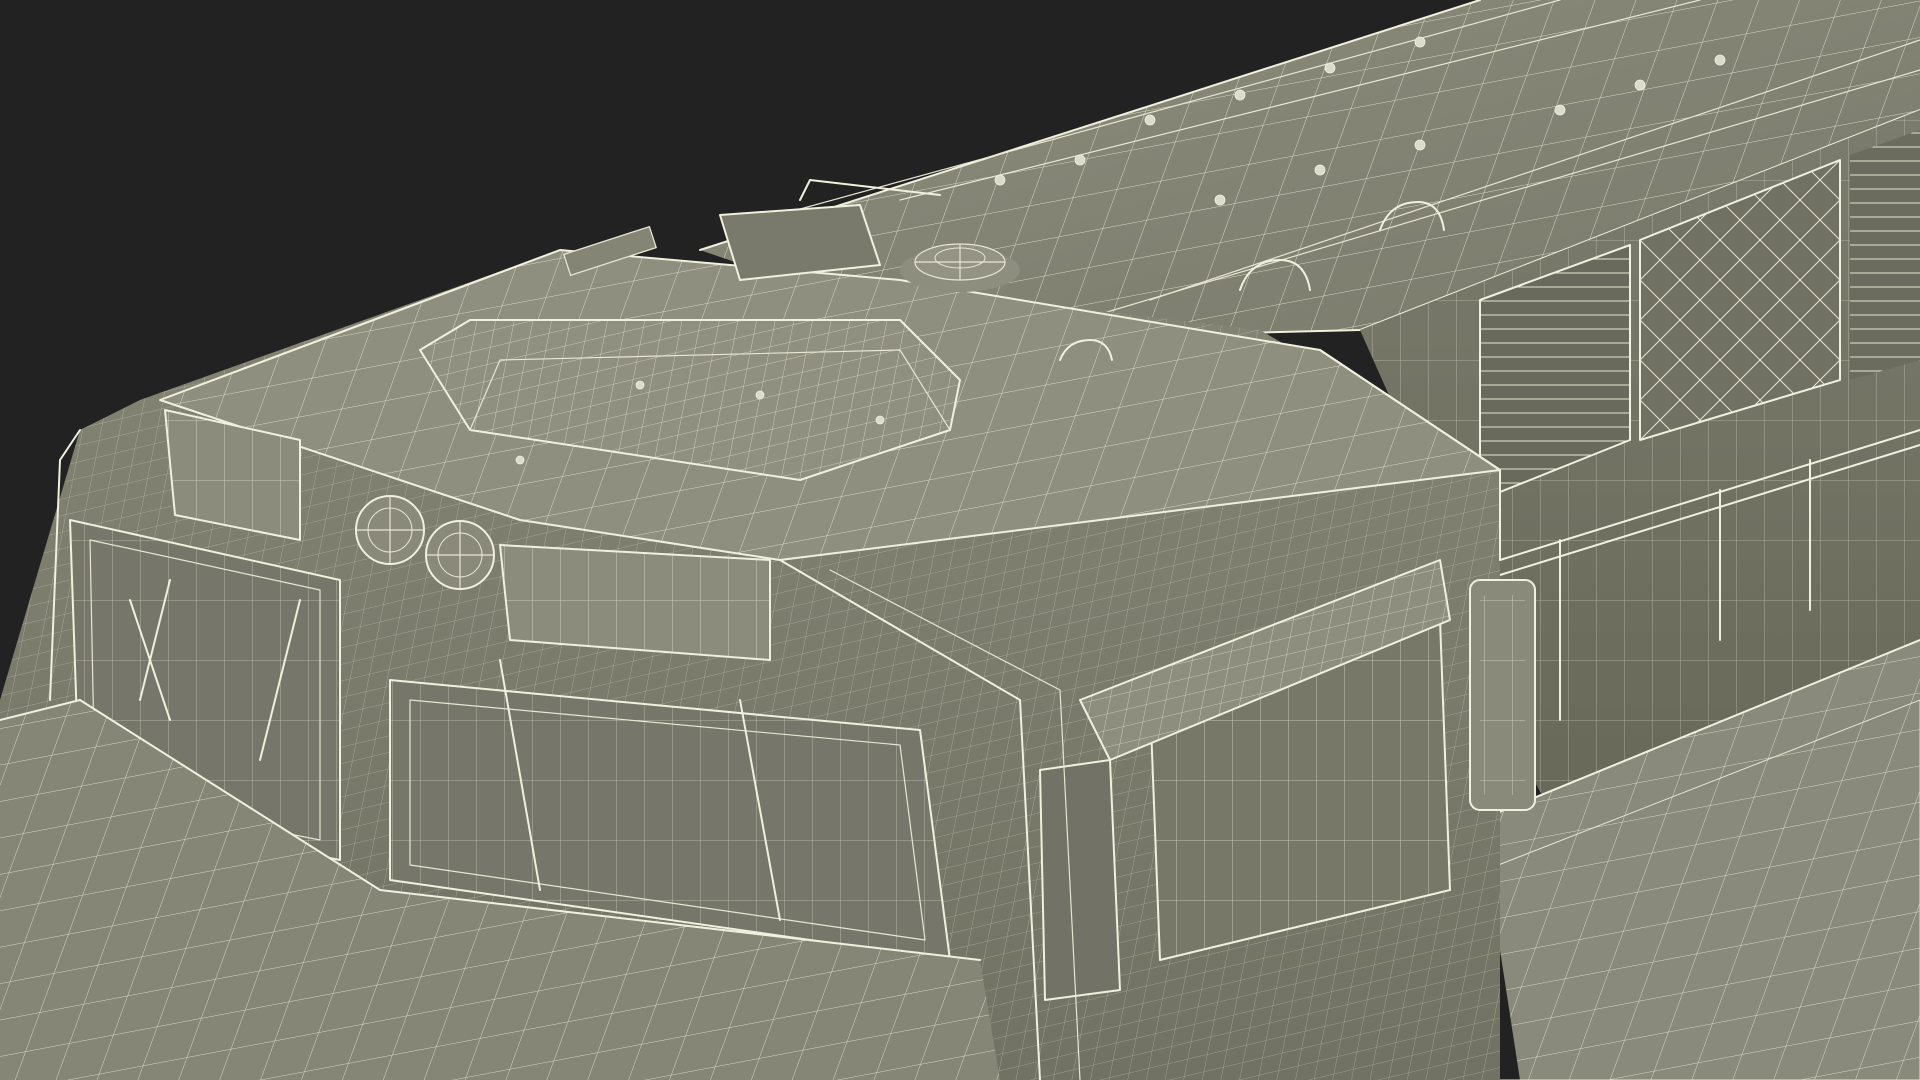 This screenshot has width=1920, height=1080. What do you see at coordinates (1502, 695) in the screenshot?
I see `side-mirror` at bounding box center [1502, 695].